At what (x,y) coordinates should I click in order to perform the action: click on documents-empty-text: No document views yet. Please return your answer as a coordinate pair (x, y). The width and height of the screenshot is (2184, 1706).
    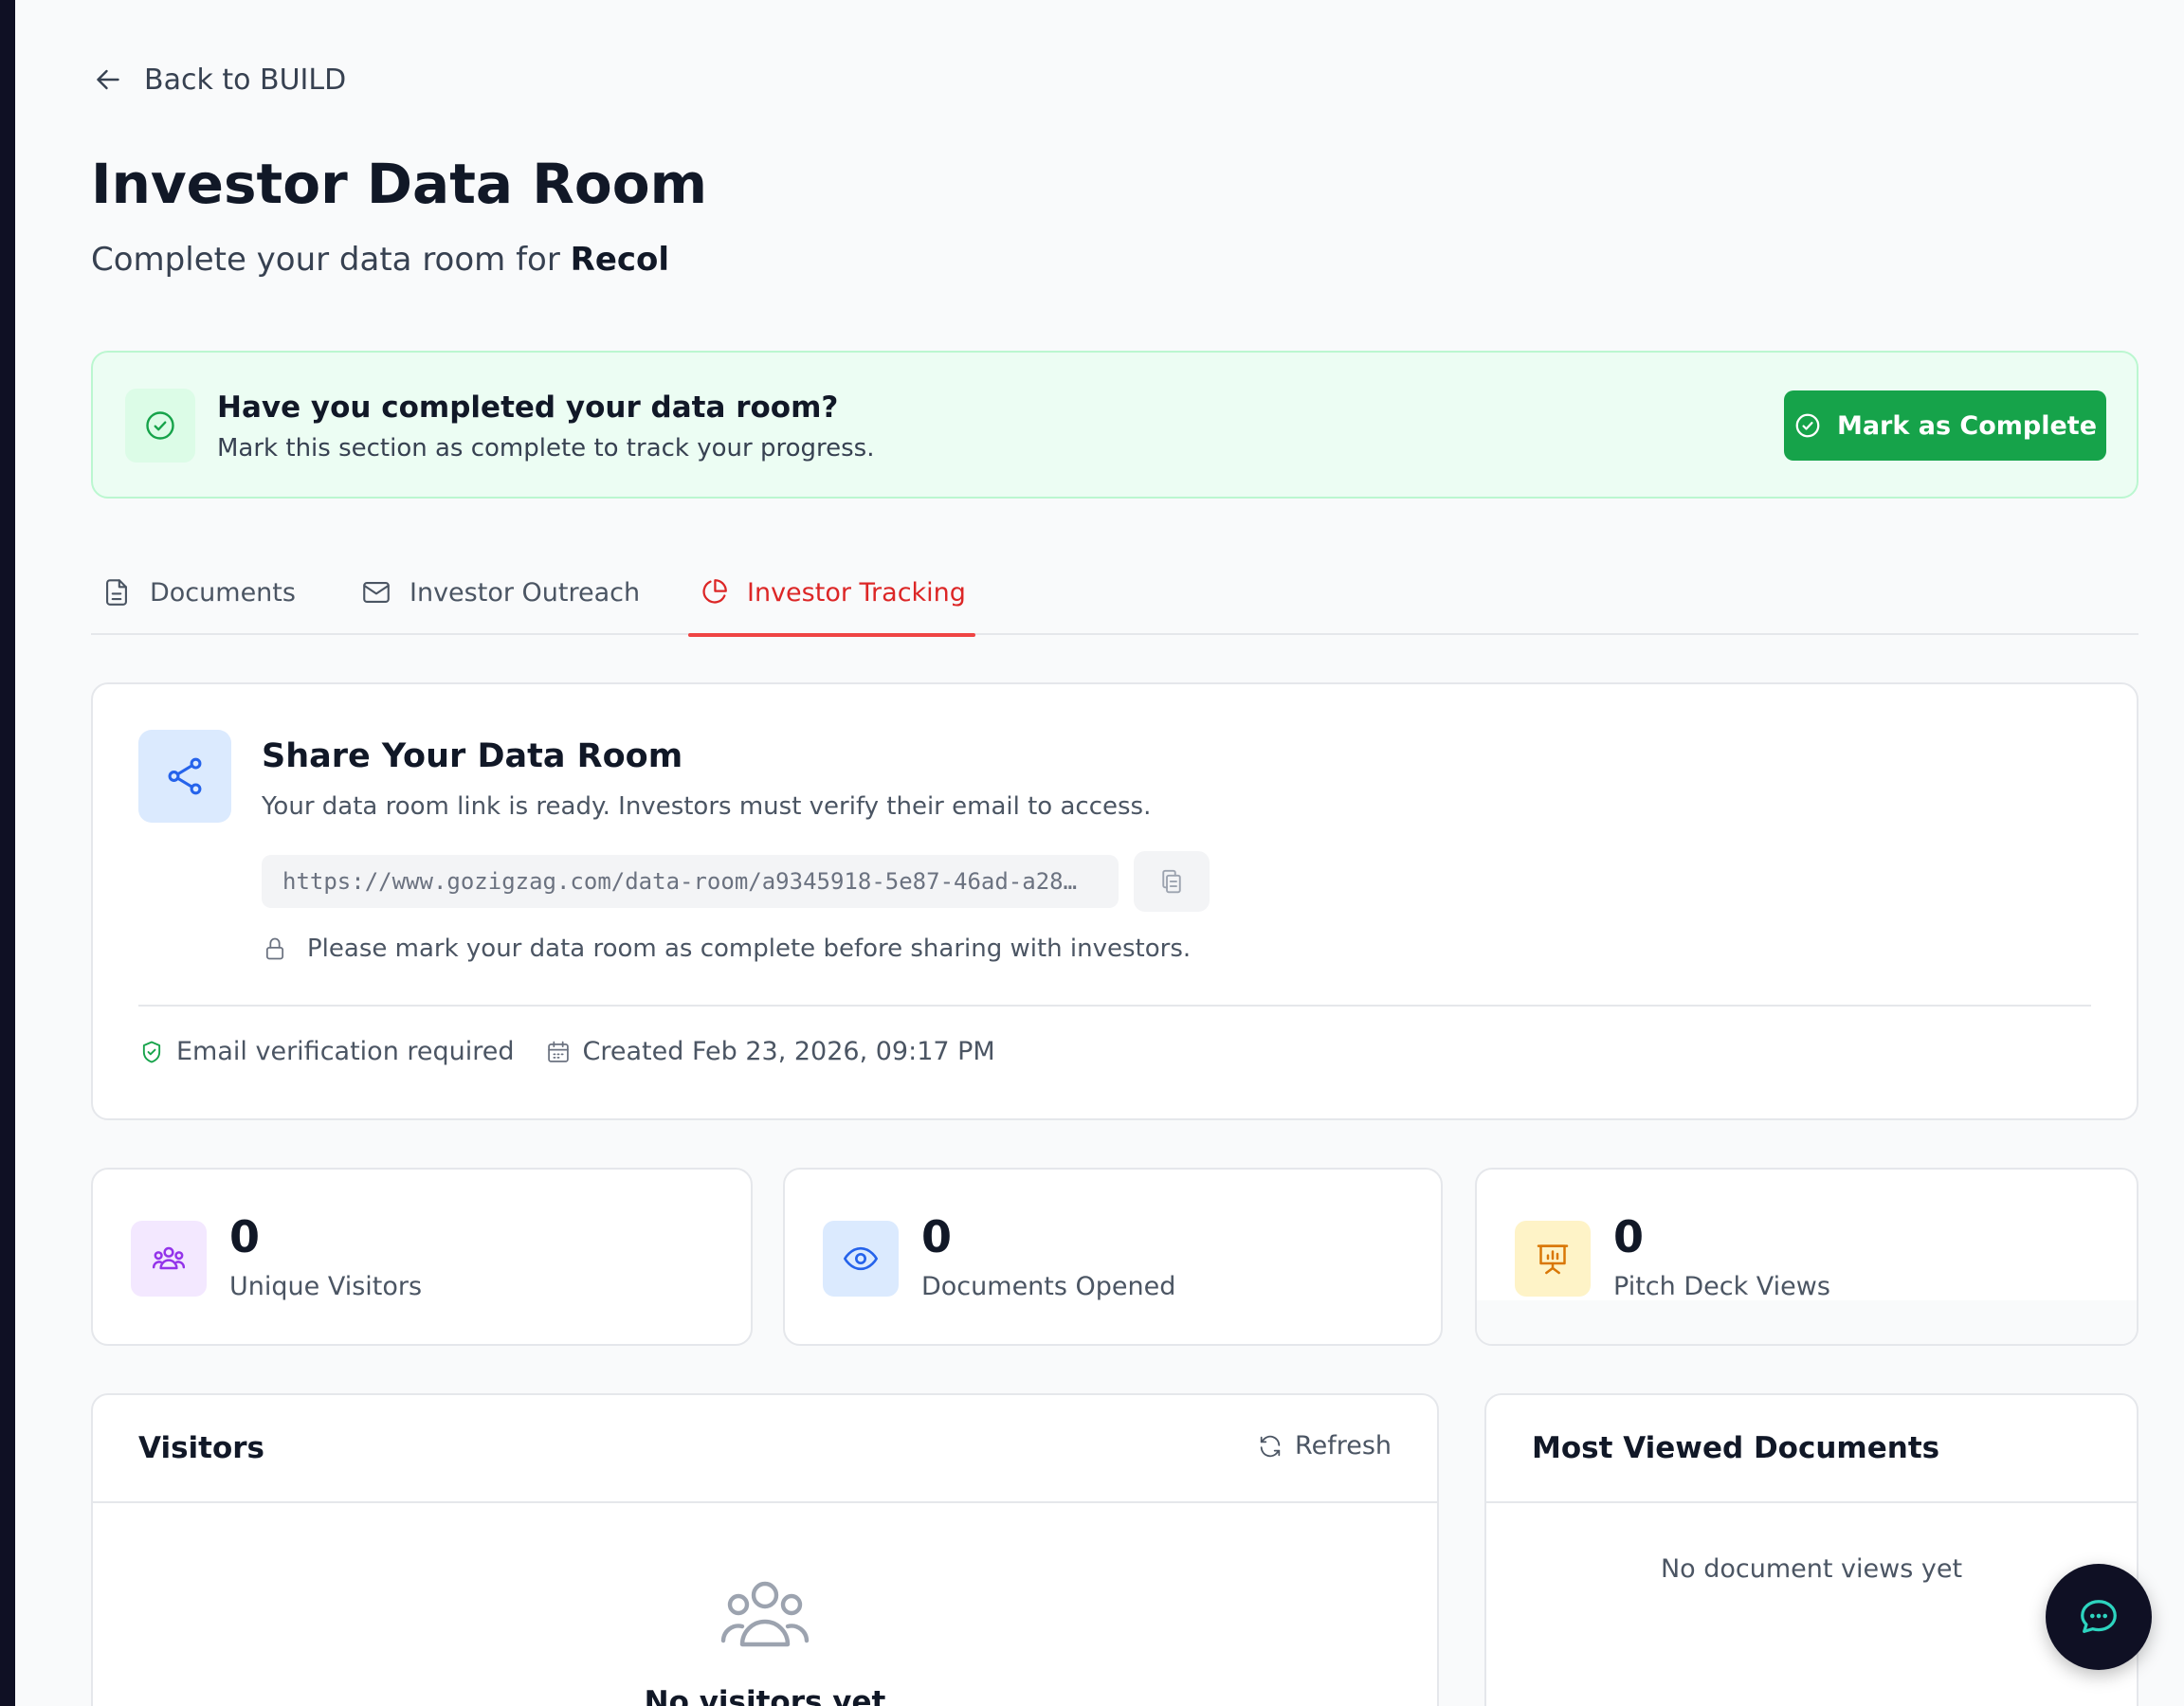
    Looking at the image, I should click on (1811, 1569).